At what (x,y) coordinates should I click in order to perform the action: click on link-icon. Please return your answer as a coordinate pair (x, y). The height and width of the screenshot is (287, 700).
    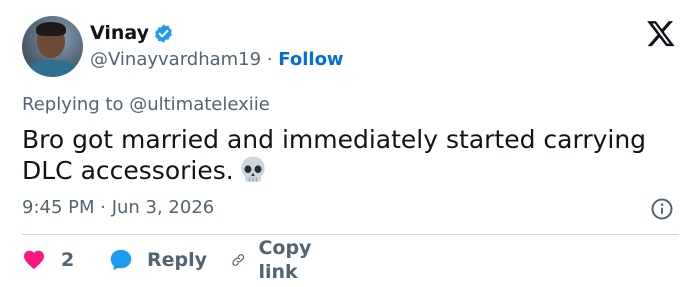
    Looking at the image, I should click on (238, 260).